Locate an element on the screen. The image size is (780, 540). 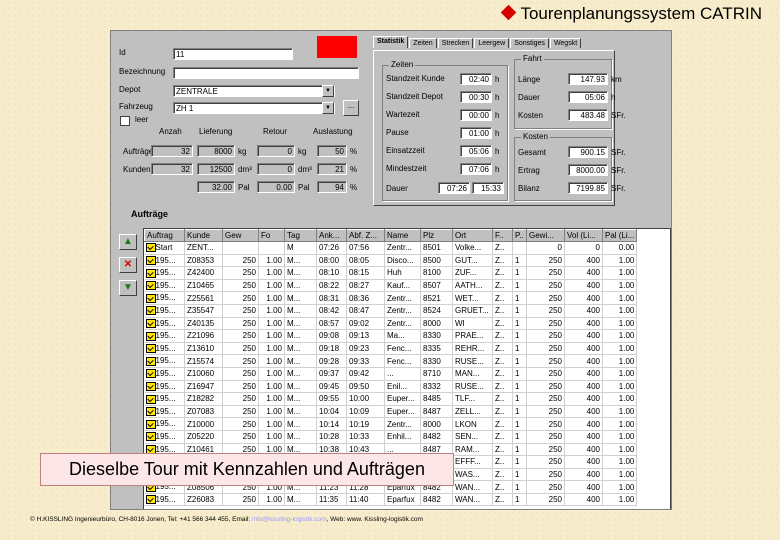
table-cell: 11:35 is located at coordinates (331, 500).